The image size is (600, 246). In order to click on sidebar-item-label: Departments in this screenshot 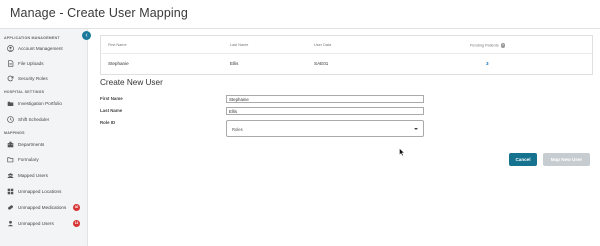, I will do `click(31, 144)`.